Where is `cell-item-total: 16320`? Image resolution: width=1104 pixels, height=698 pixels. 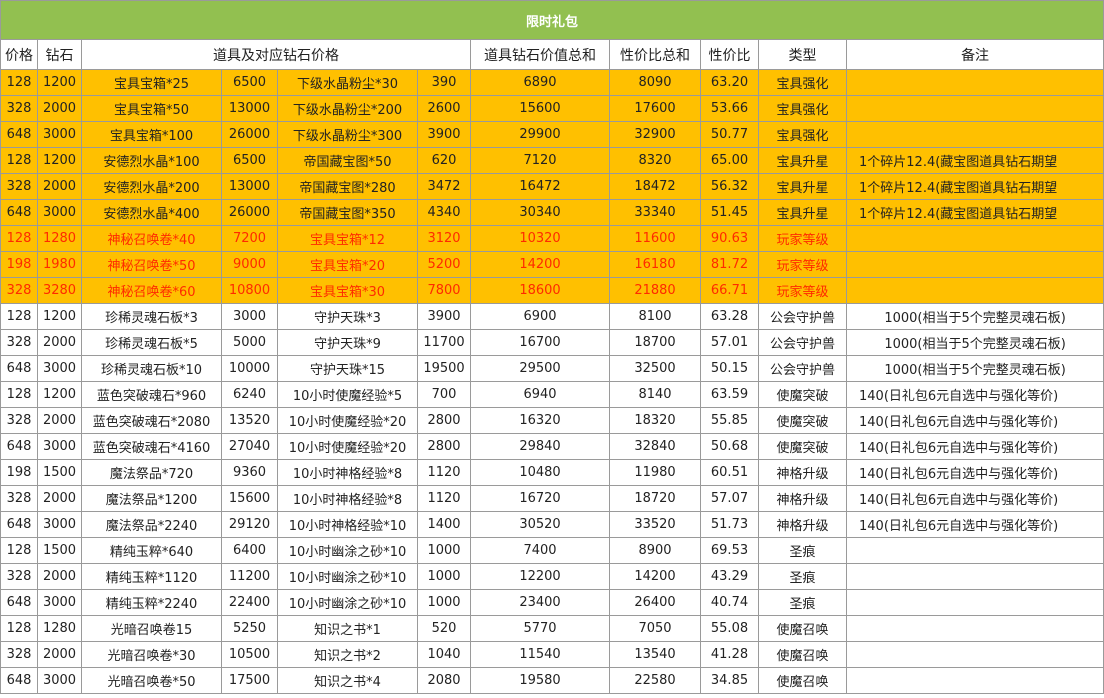 cell-item-total: 16320 is located at coordinates (540, 420).